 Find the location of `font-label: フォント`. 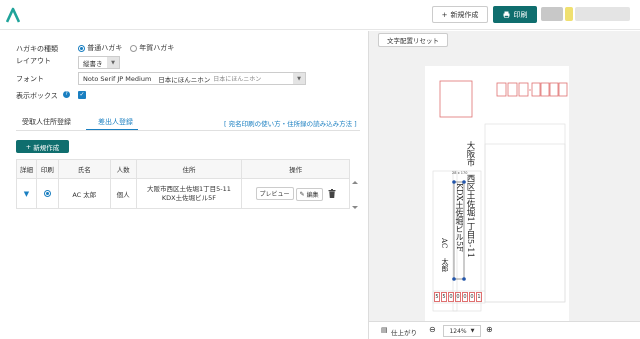

font-label: フォント is located at coordinates (30, 79).